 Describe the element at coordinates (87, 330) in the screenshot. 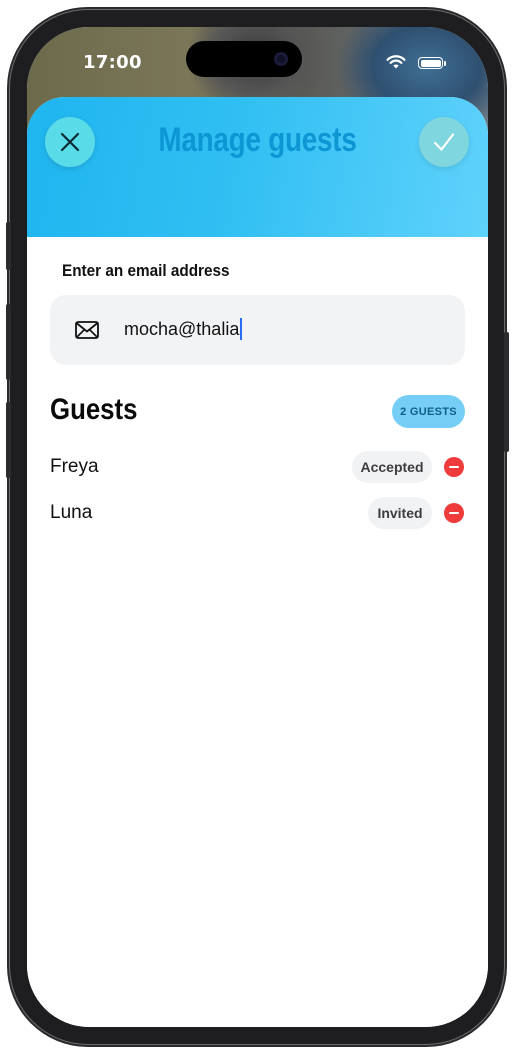

I see `mail-icon` at that location.